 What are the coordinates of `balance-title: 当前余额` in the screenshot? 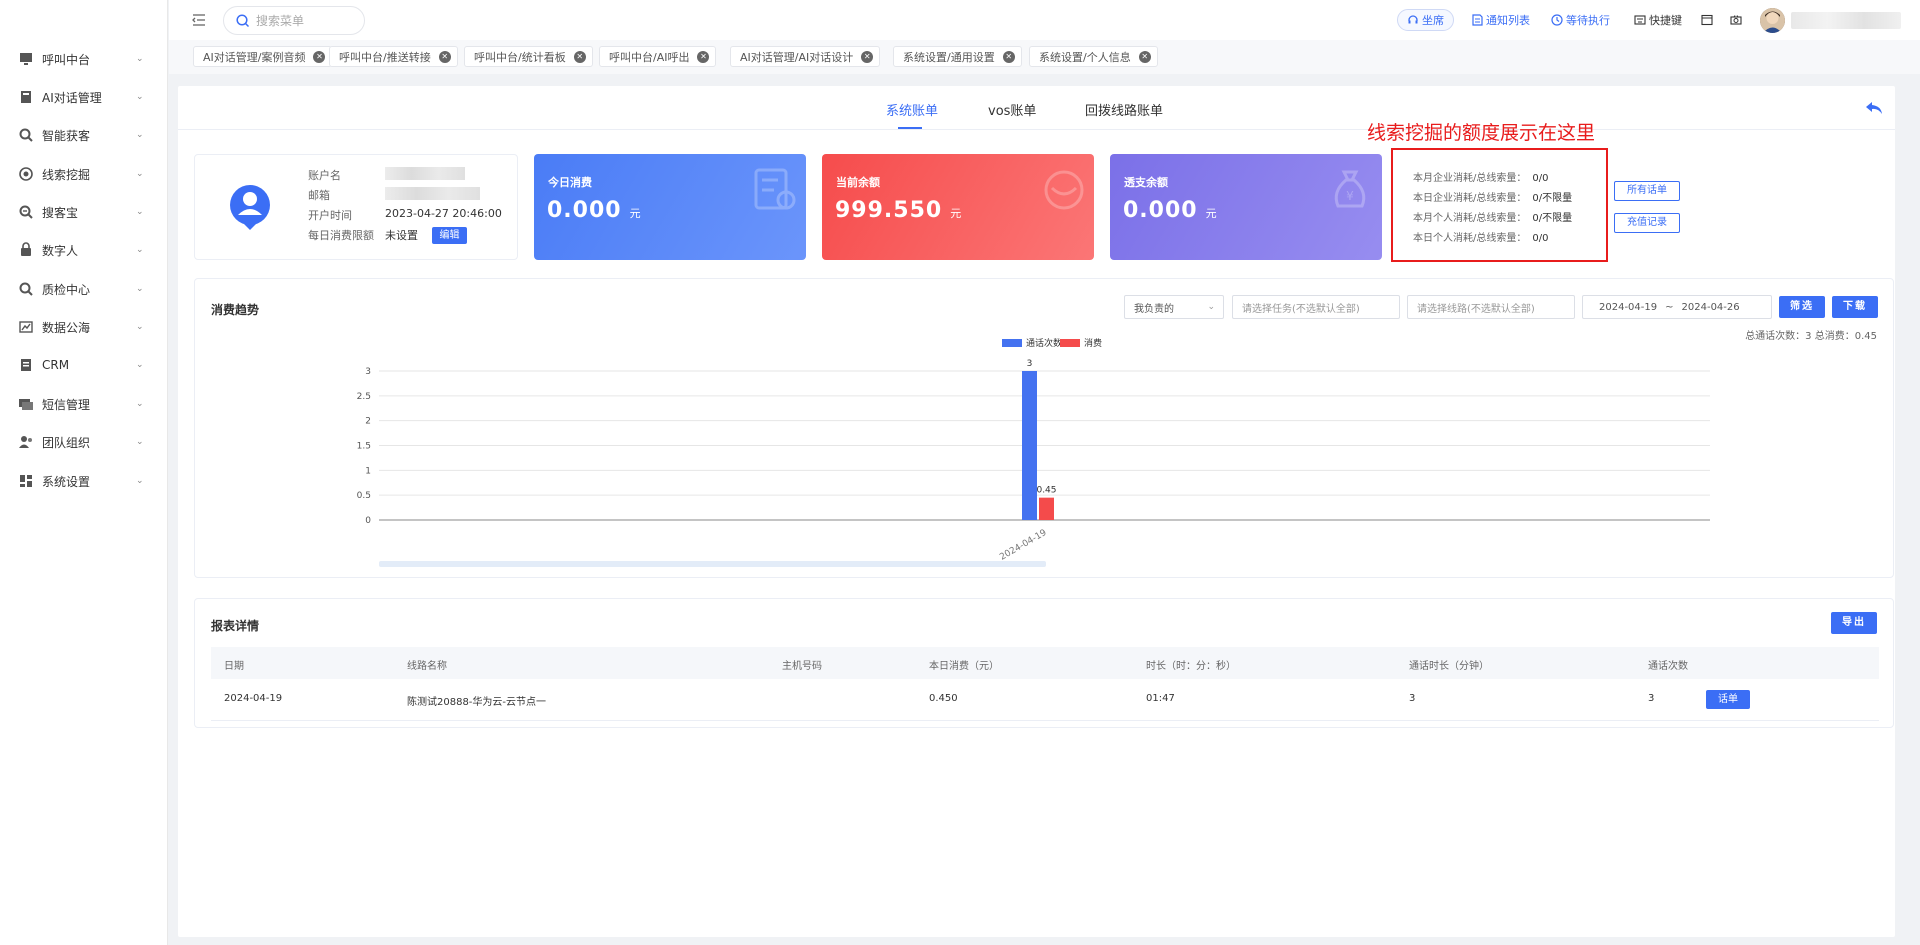 It's located at (858, 182).